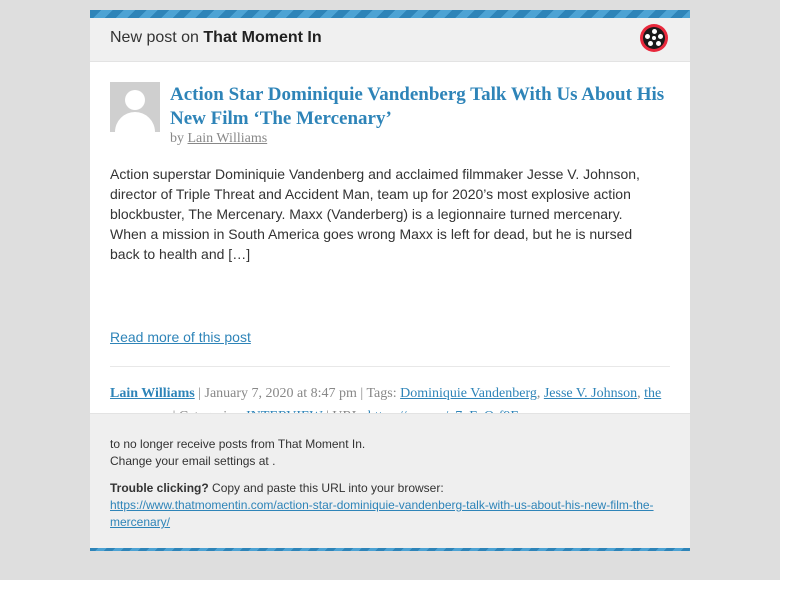  Describe the element at coordinates (135, 122) in the screenshot. I see `avatar-body` at that location.